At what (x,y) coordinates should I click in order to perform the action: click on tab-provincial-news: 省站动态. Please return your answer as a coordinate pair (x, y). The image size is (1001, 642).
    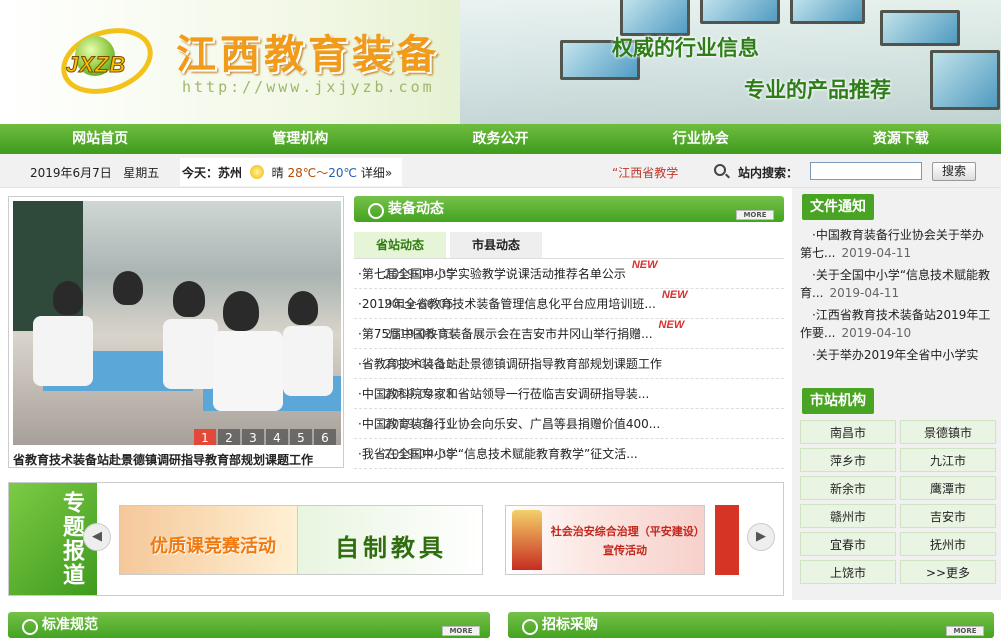
    Looking at the image, I should click on (400, 245).